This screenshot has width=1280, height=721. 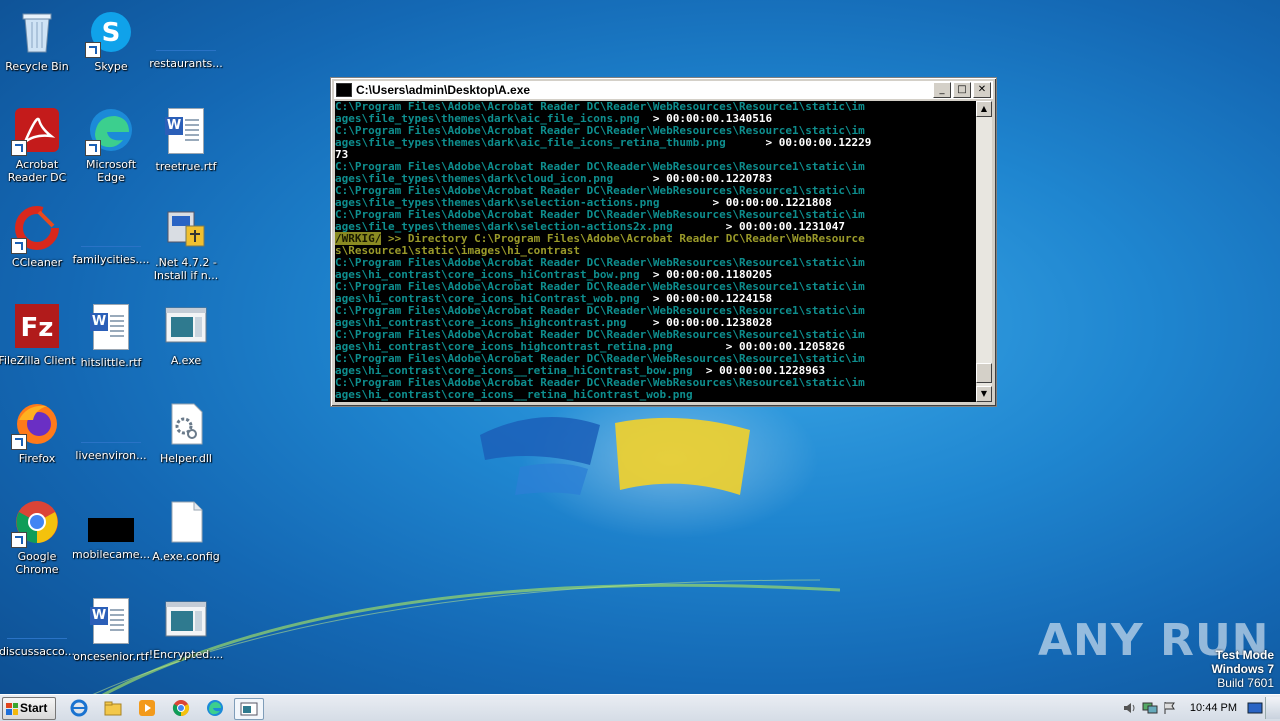 I want to click on scroll-thumb, so click(x=984, y=373).